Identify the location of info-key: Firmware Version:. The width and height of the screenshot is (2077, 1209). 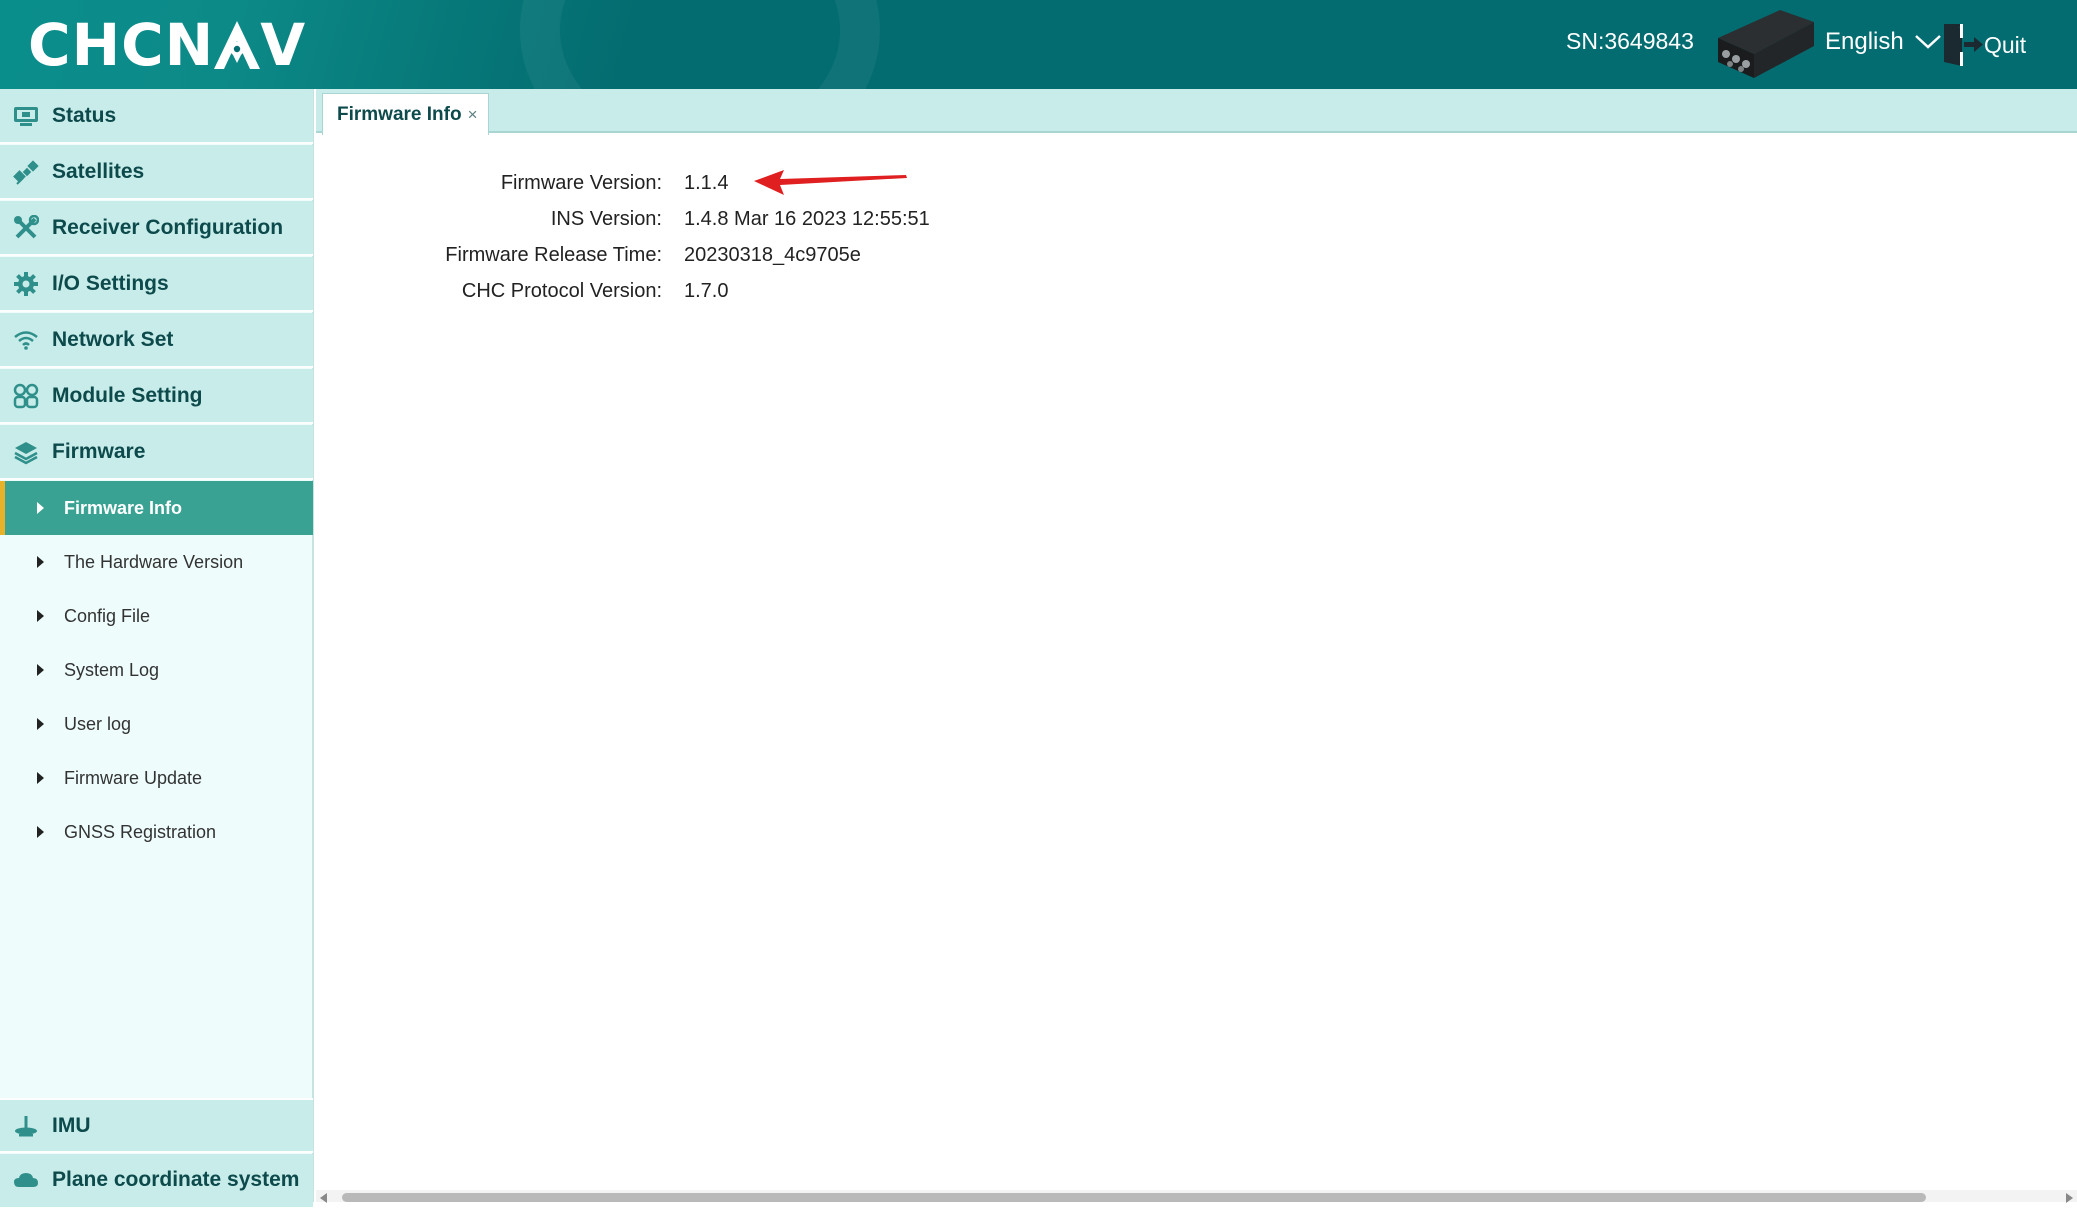
(581, 182).